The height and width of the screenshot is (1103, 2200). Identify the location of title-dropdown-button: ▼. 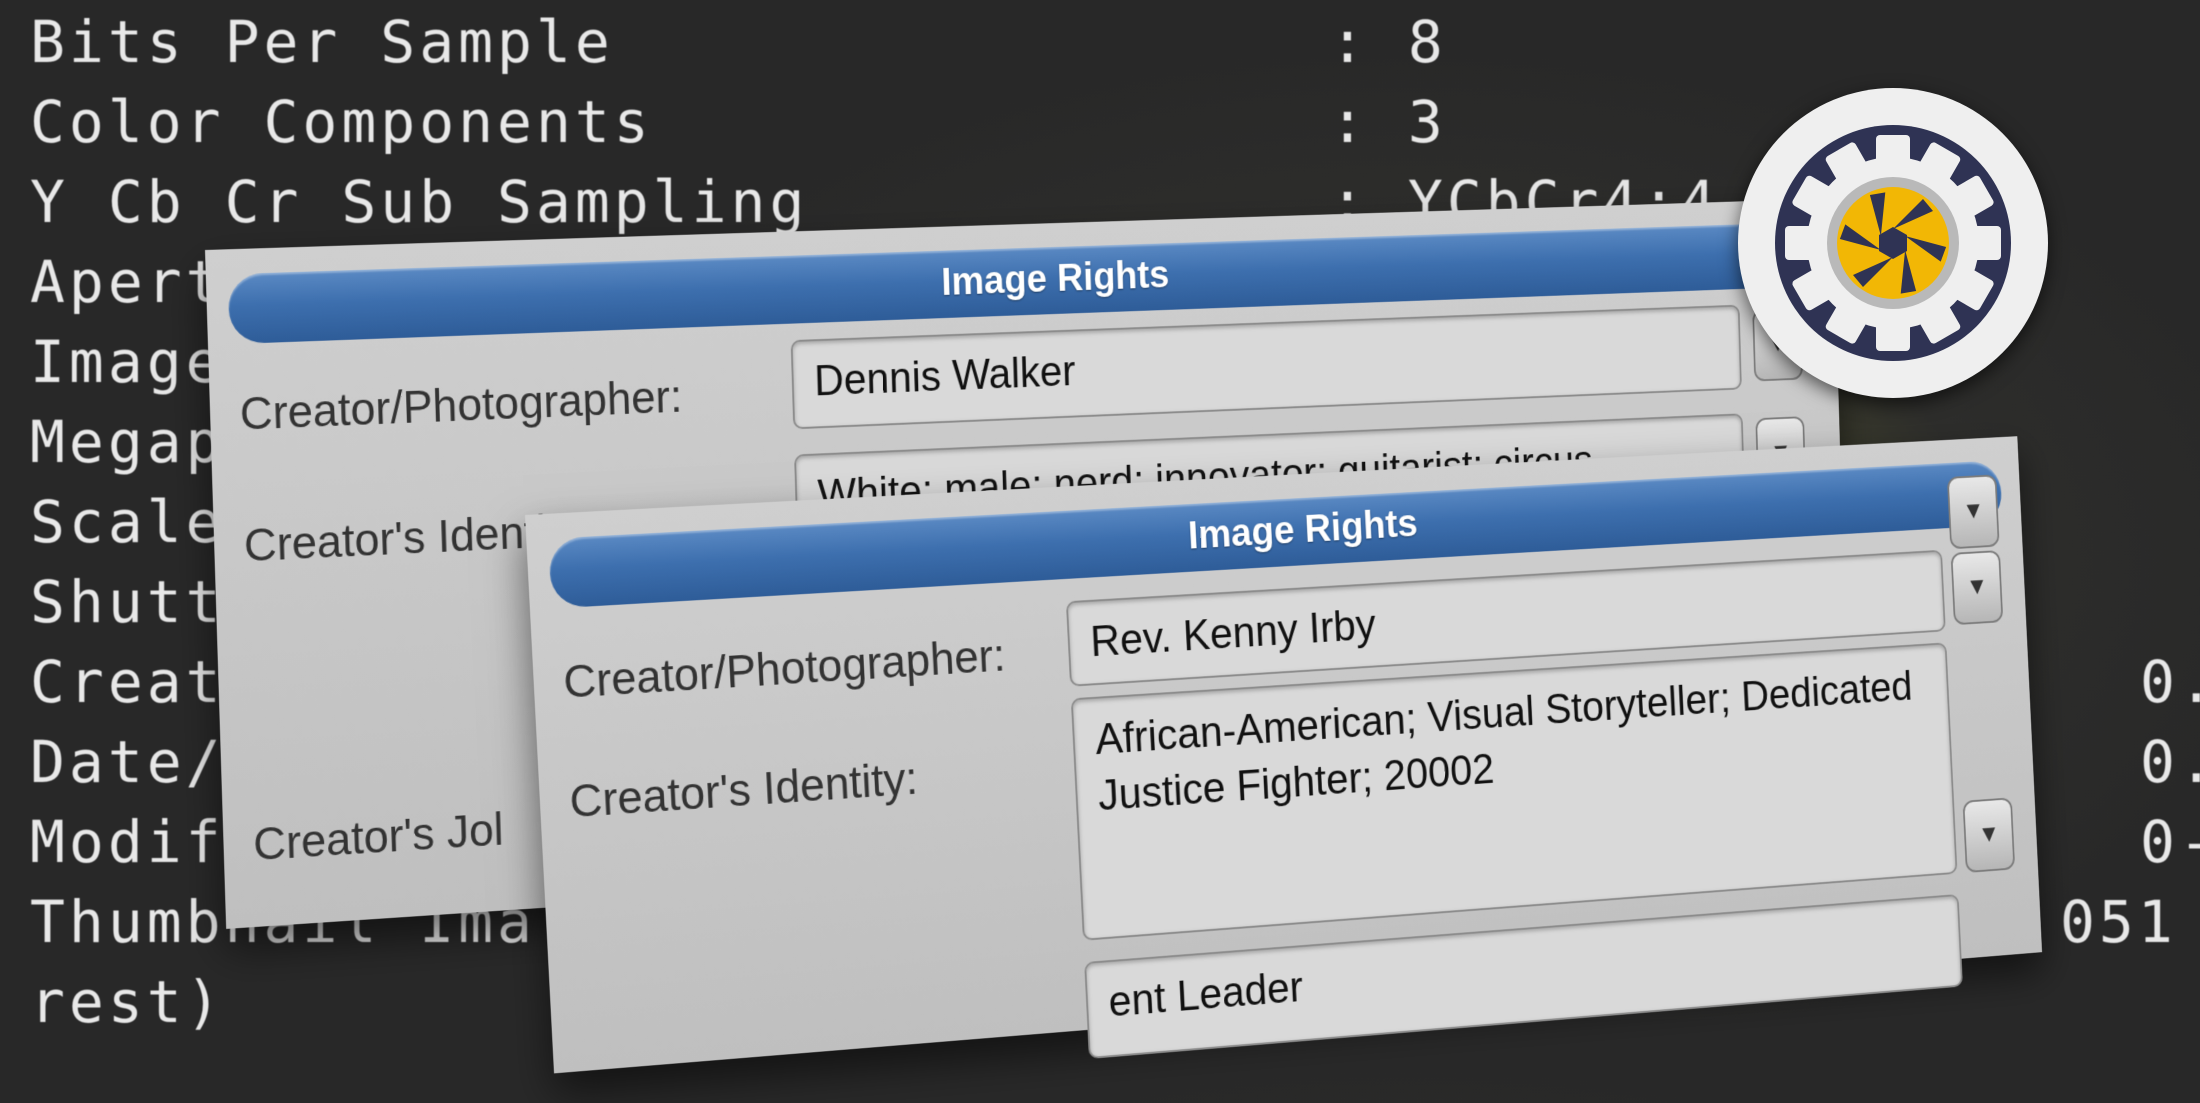
(1973, 512).